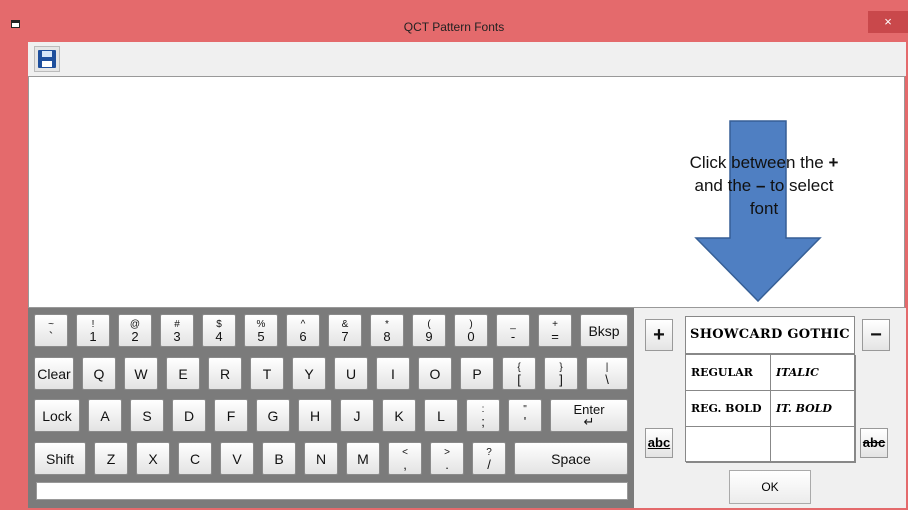 This screenshot has width=908, height=510. I want to click on key-c: C, so click(195, 458).